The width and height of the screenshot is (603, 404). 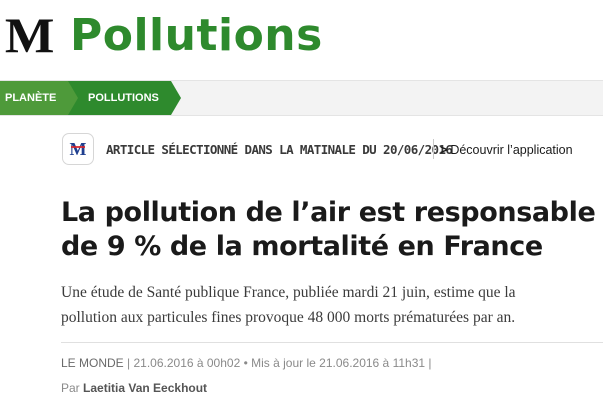 I want to click on headline-line-2: de 9 % de la mortalité en France, so click(x=302, y=246).